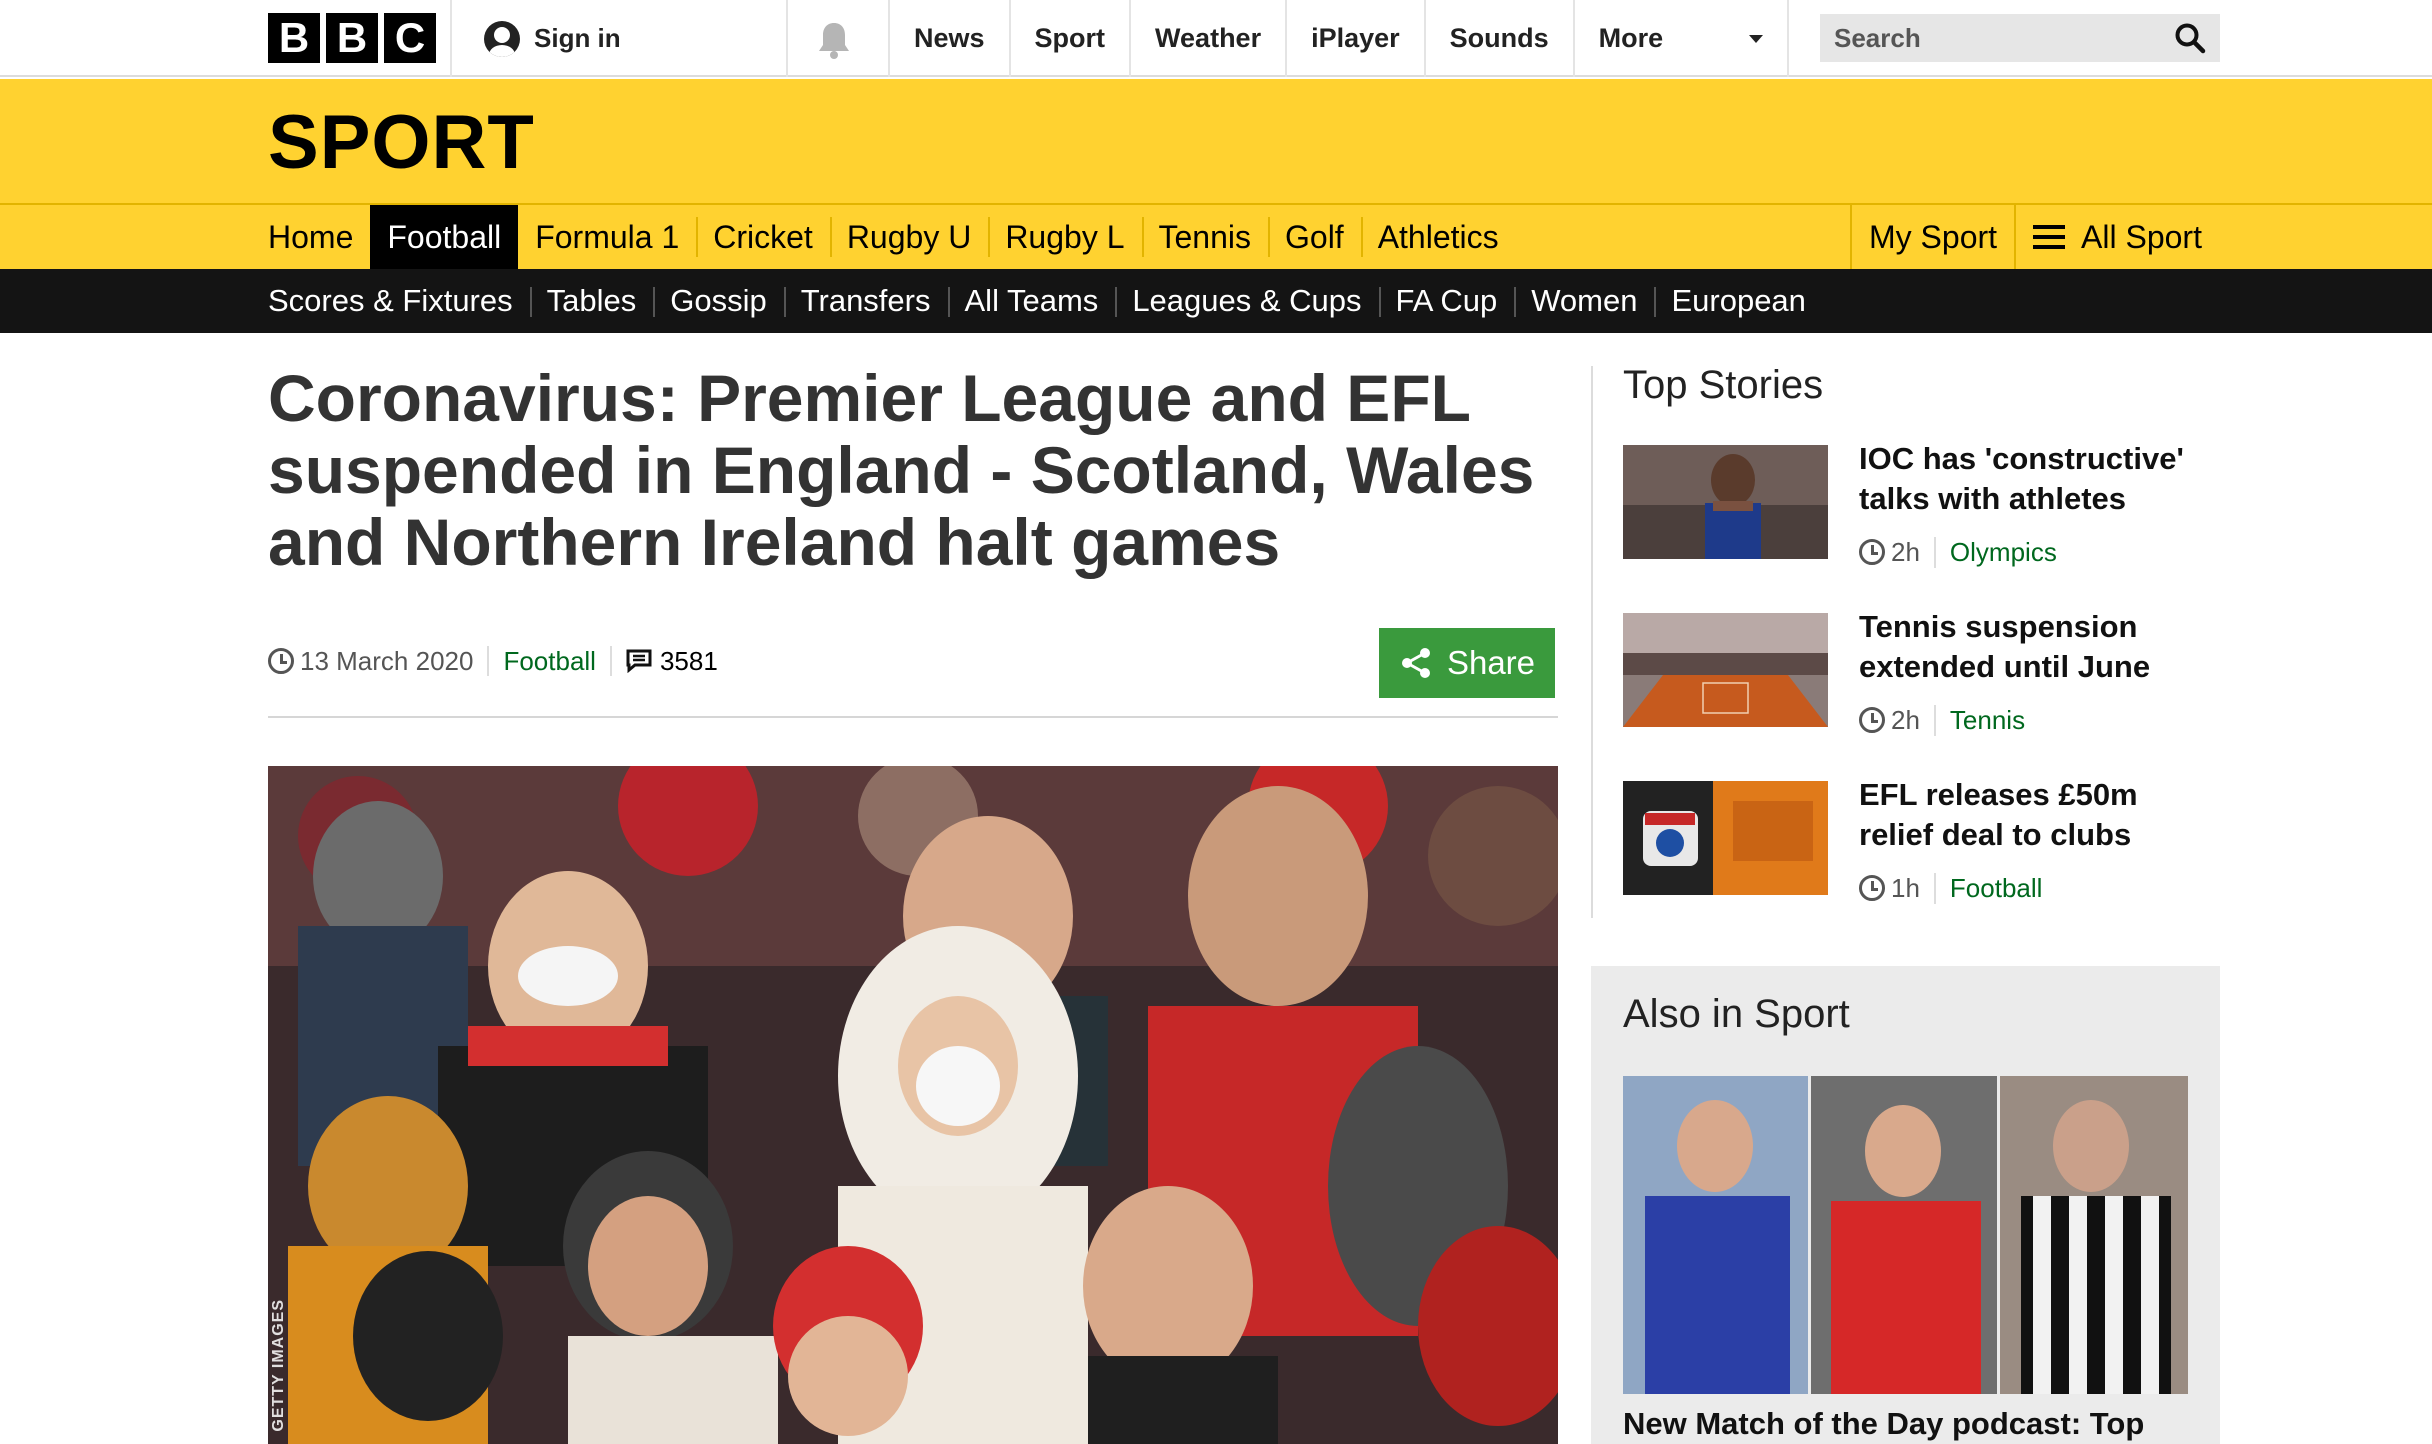  What do you see at coordinates (548, 661) in the screenshot?
I see `article-section-link: Football` at bounding box center [548, 661].